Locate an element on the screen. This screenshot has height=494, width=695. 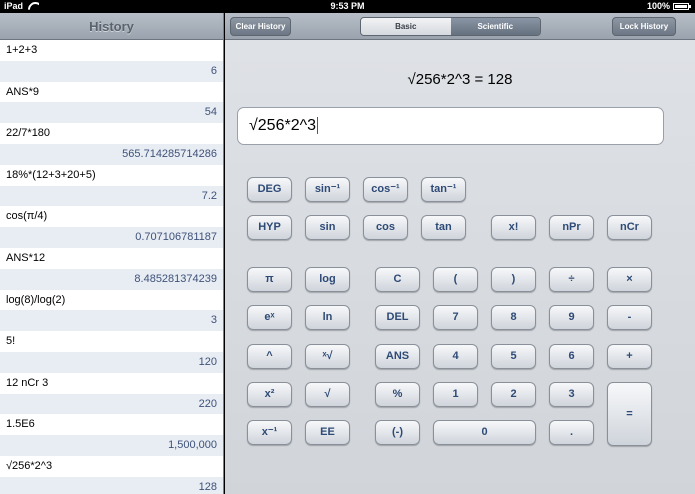
history-expression: 22/7*180 is located at coordinates (111, 133).